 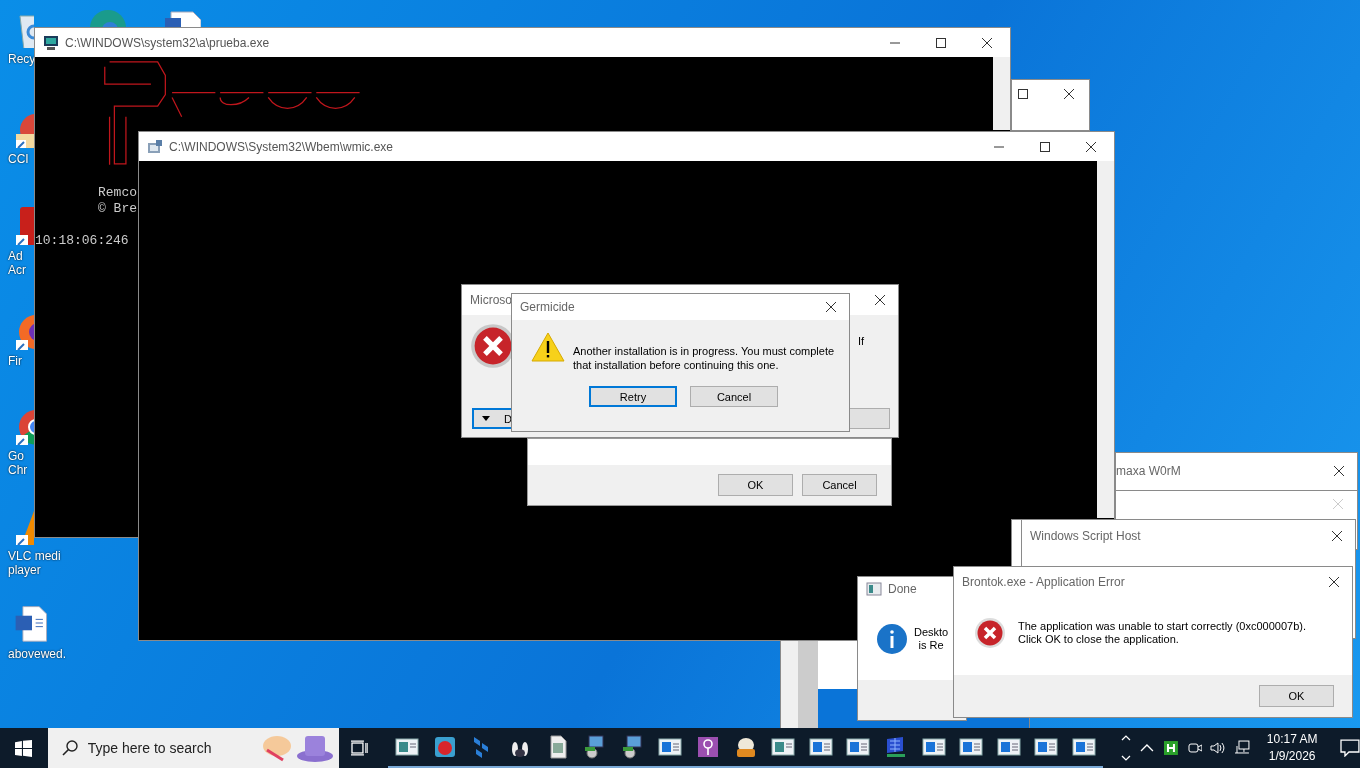 I want to click on desktop-icon-label: Go Chr, so click(x=18, y=463).